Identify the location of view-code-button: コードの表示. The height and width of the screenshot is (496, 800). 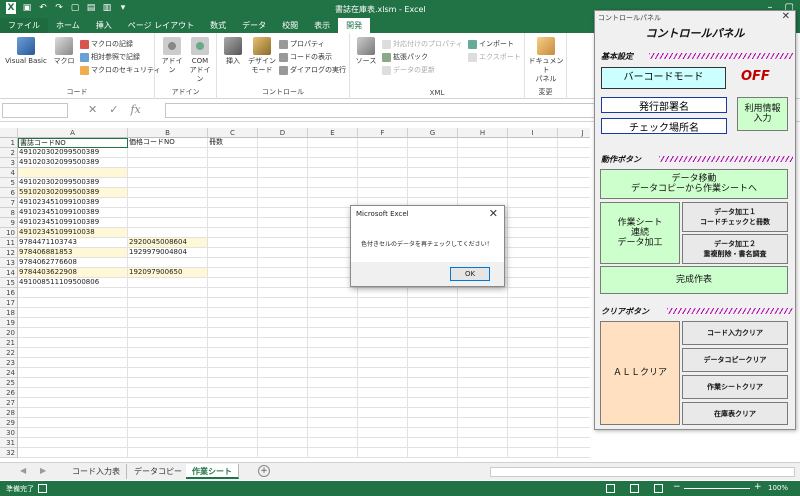
(305, 57).